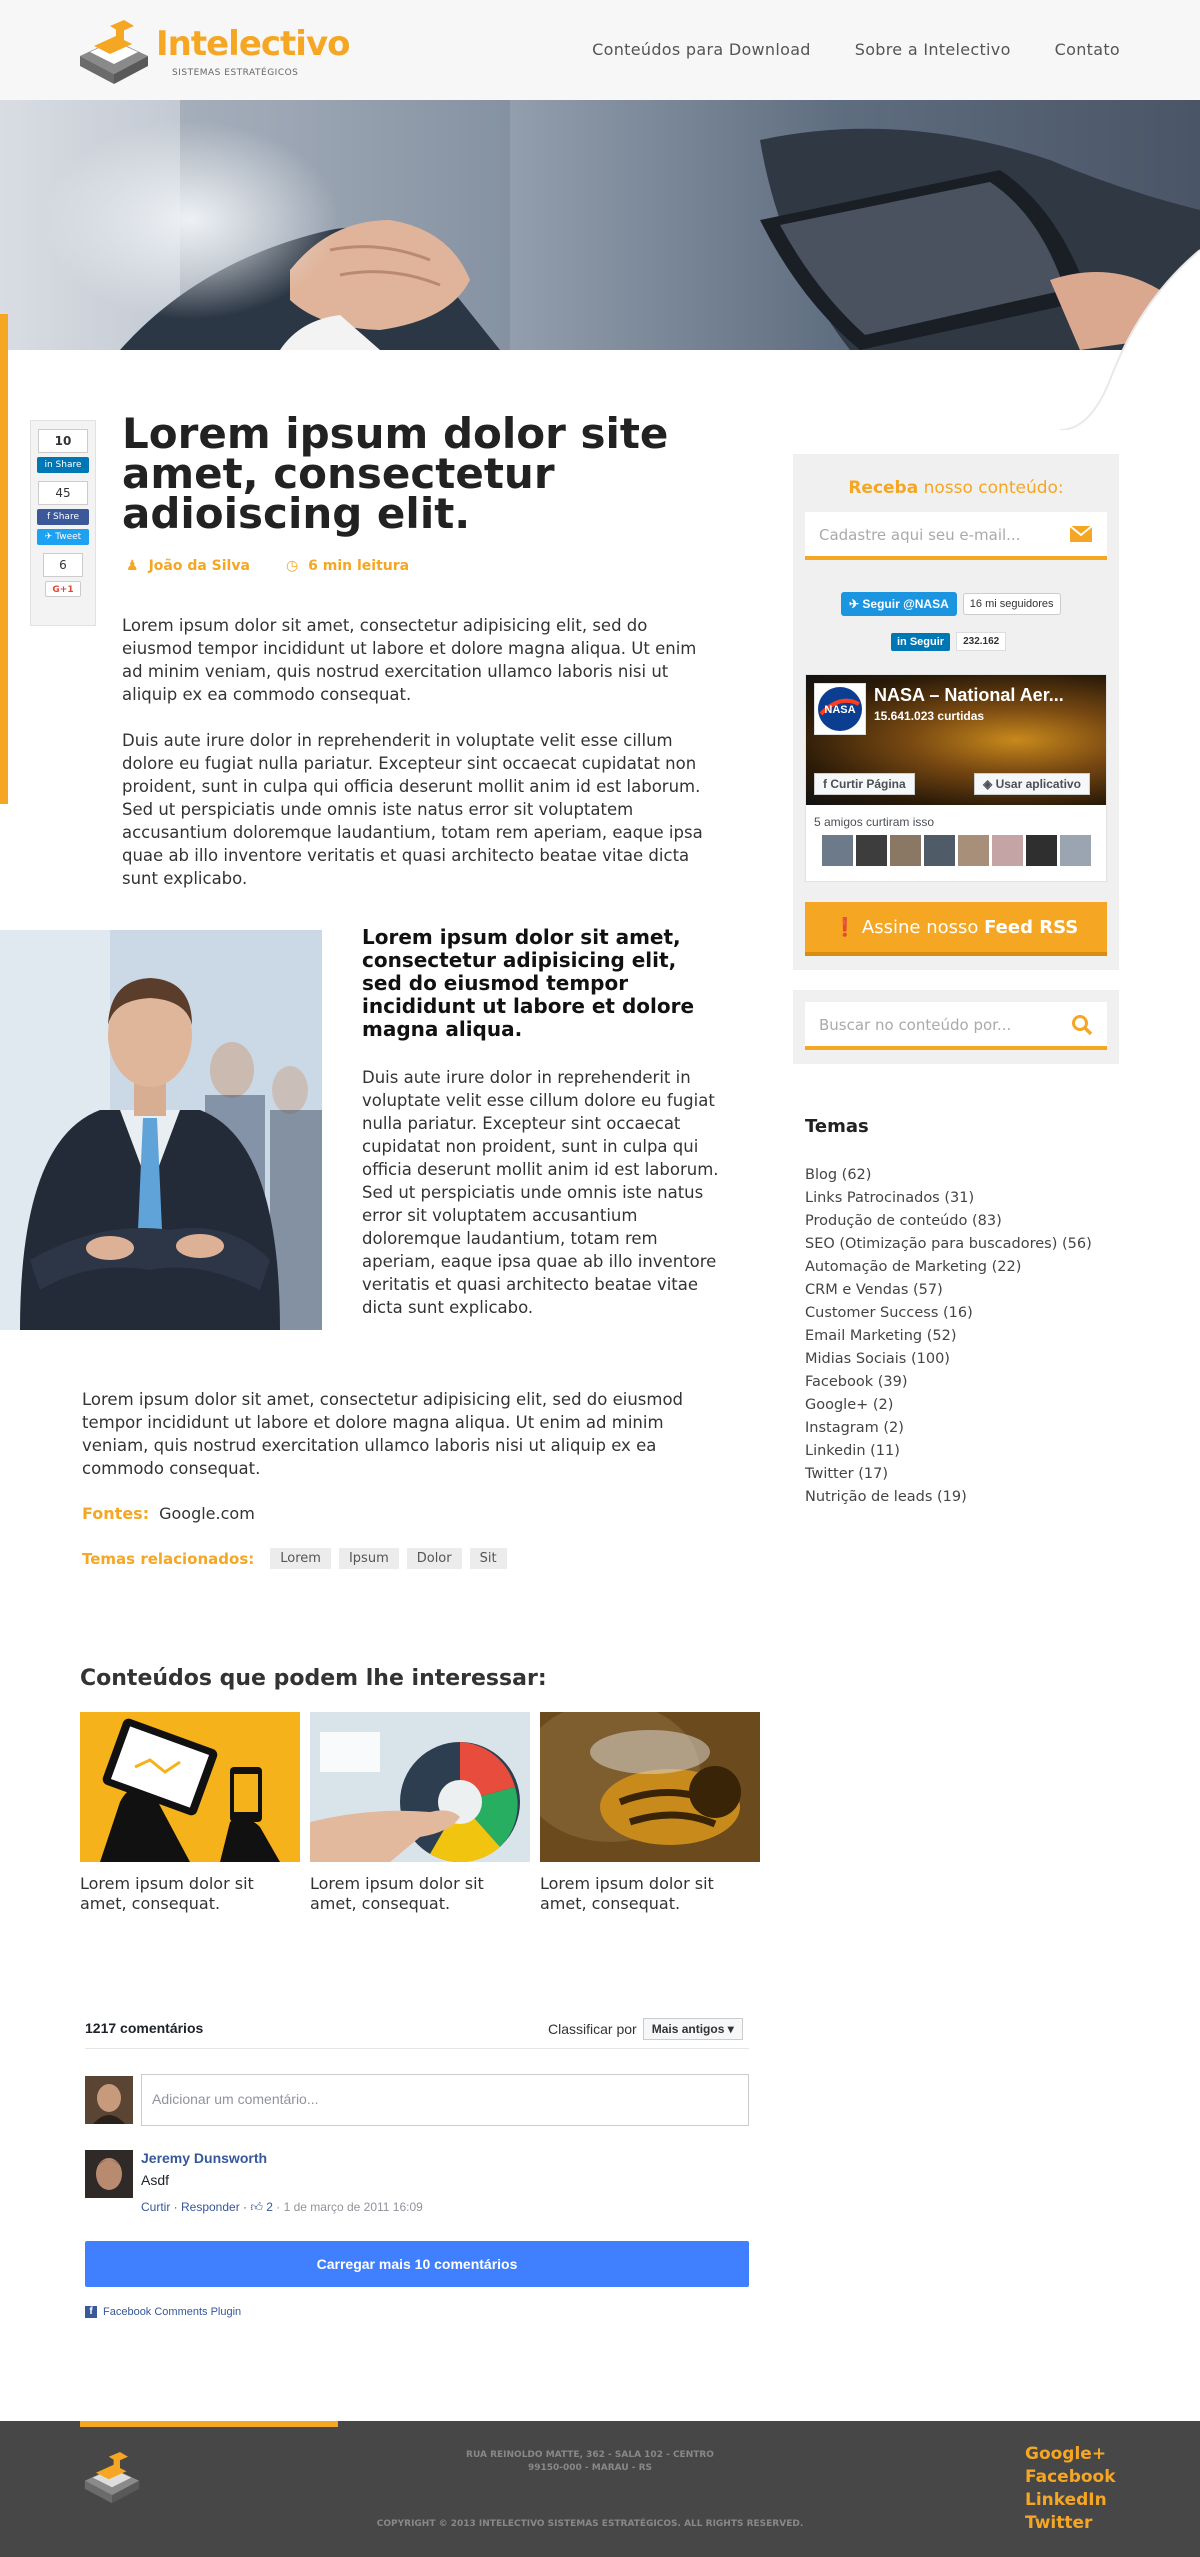 The image size is (1200, 2557). What do you see at coordinates (948, 1198) in the screenshot?
I see `topic-item: Links Patrocinados (31)` at bounding box center [948, 1198].